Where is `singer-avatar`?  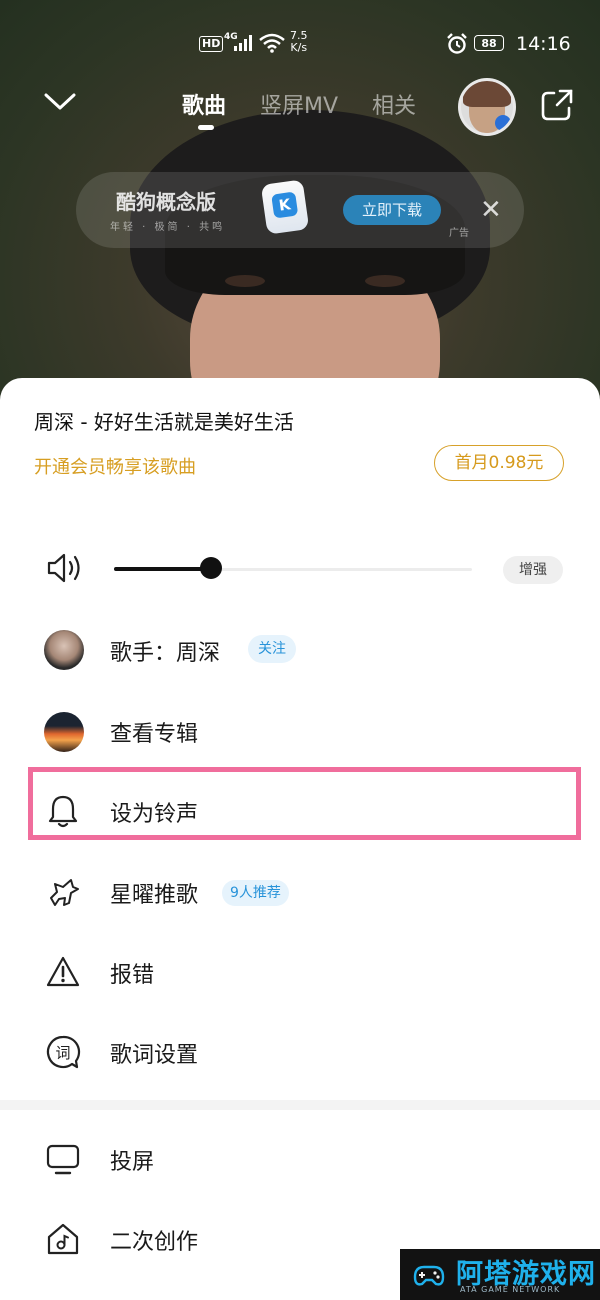
singer-avatar is located at coordinates (64, 650).